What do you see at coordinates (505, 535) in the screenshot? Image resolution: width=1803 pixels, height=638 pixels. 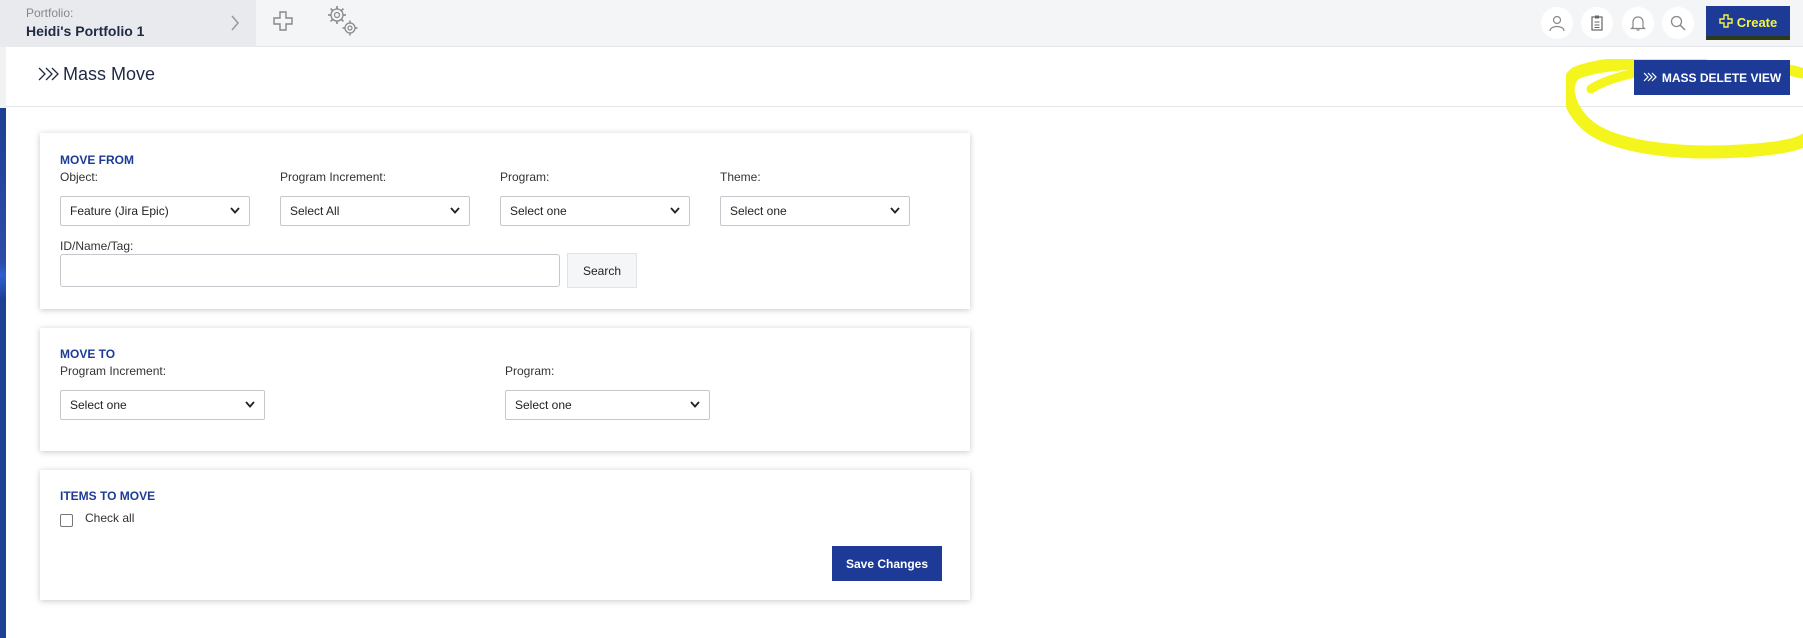 I see `items-to-move-card: ITEMS TO MOVE Check all Save Changes` at bounding box center [505, 535].